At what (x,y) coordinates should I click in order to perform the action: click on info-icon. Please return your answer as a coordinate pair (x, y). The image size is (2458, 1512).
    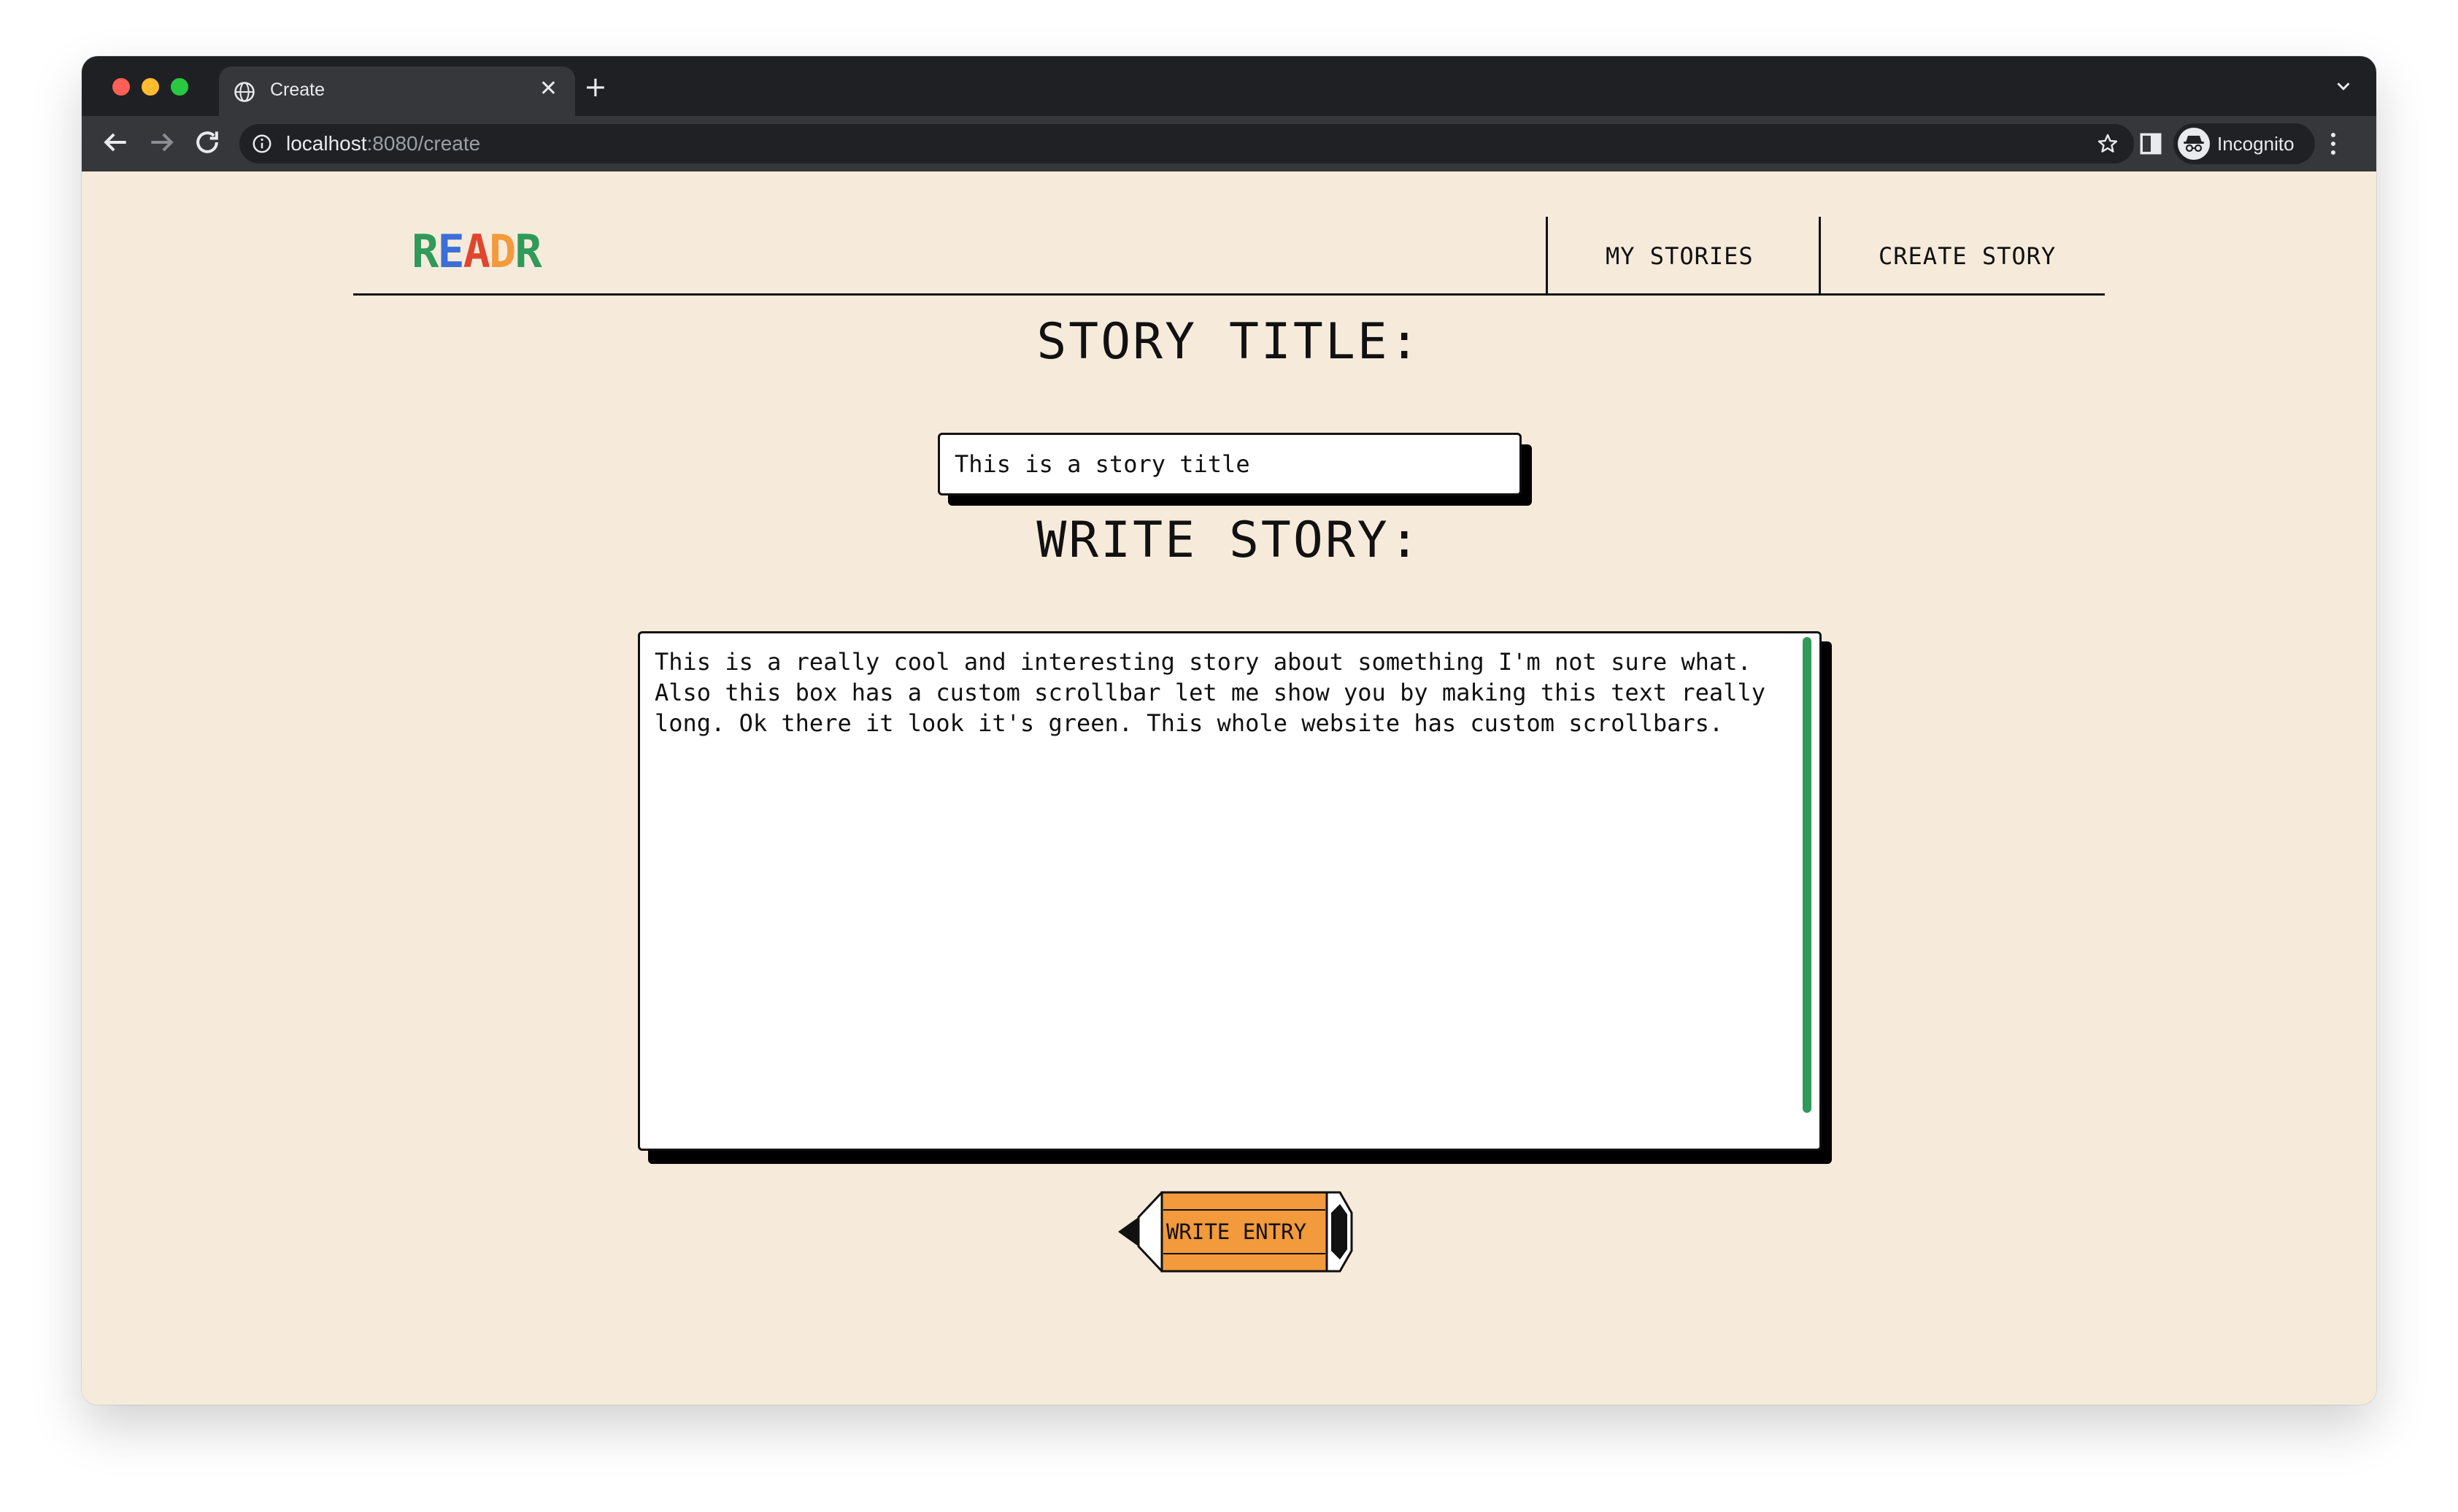
    Looking at the image, I should click on (262, 144).